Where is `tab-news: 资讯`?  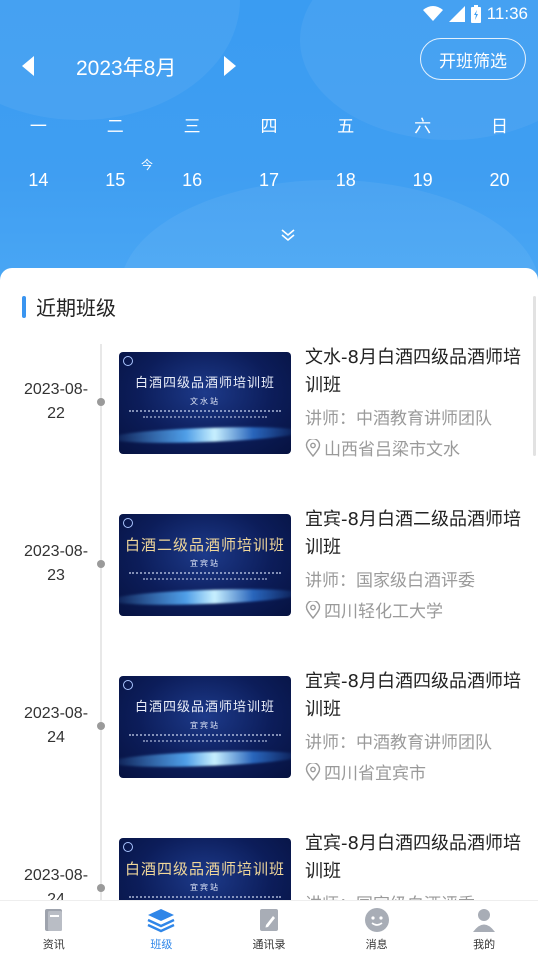
tab-news: 资讯 is located at coordinates (54, 928).